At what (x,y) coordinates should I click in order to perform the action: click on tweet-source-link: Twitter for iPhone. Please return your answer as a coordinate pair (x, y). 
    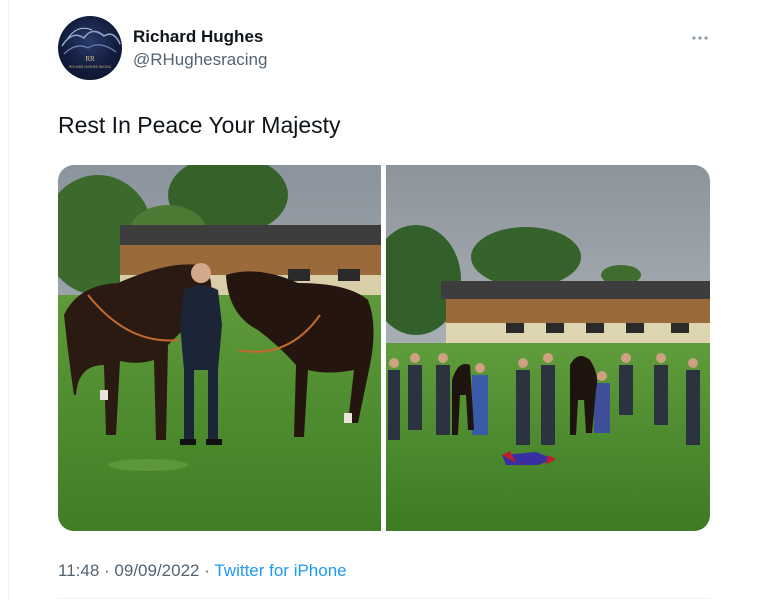
    Looking at the image, I should click on (280, 570).